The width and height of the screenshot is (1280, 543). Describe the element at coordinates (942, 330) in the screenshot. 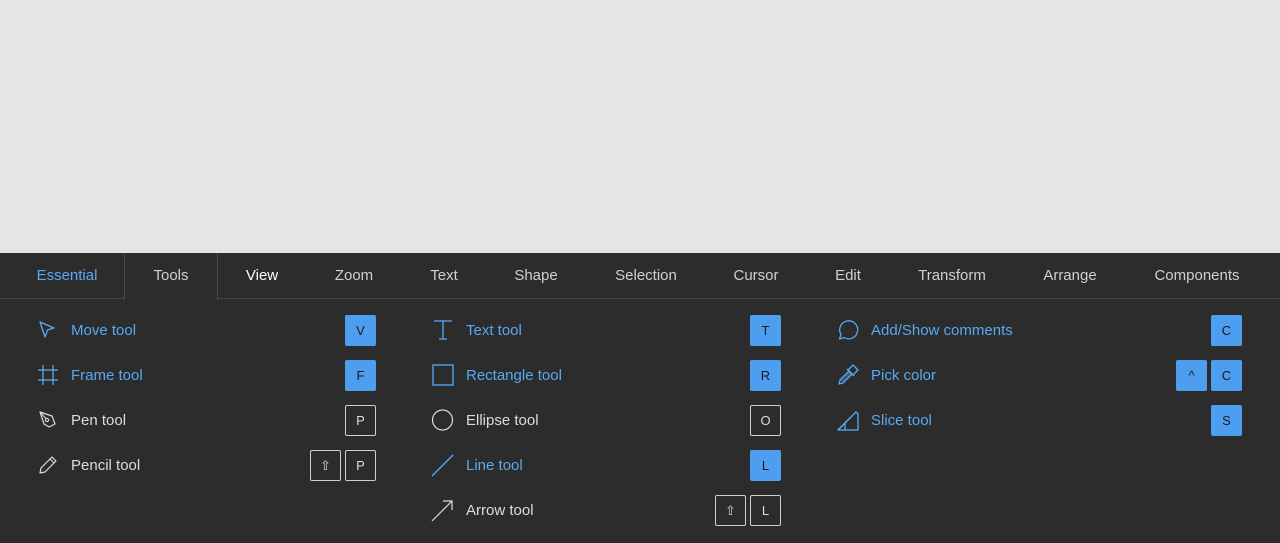

I see `shortcut-label: Add/Show comments` at that location.